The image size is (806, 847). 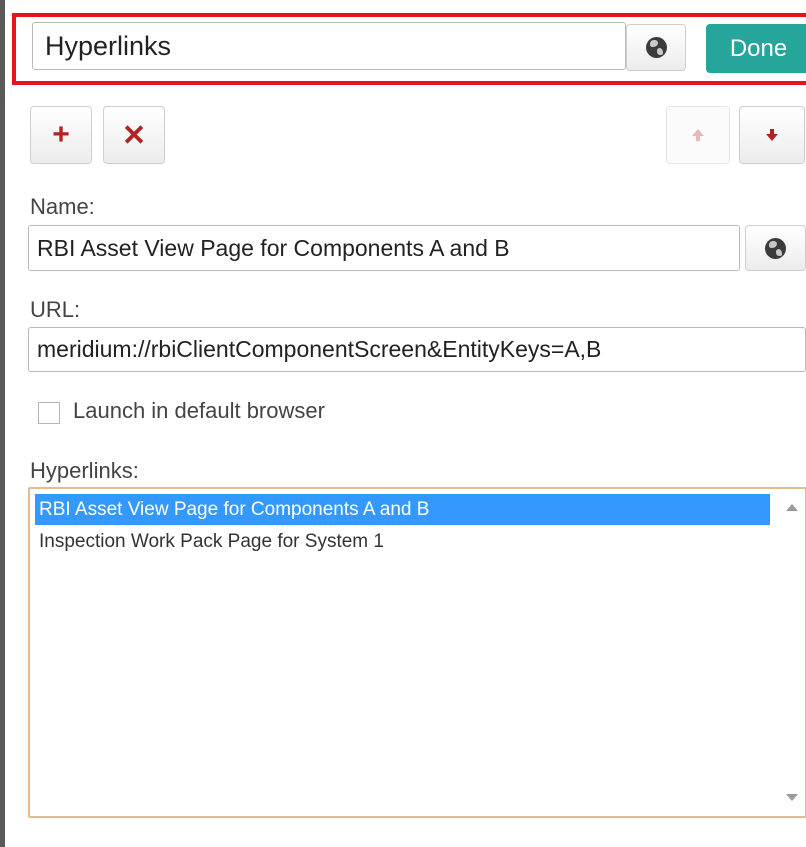 I want to click on move-up-button, so click(x=698, y=135).